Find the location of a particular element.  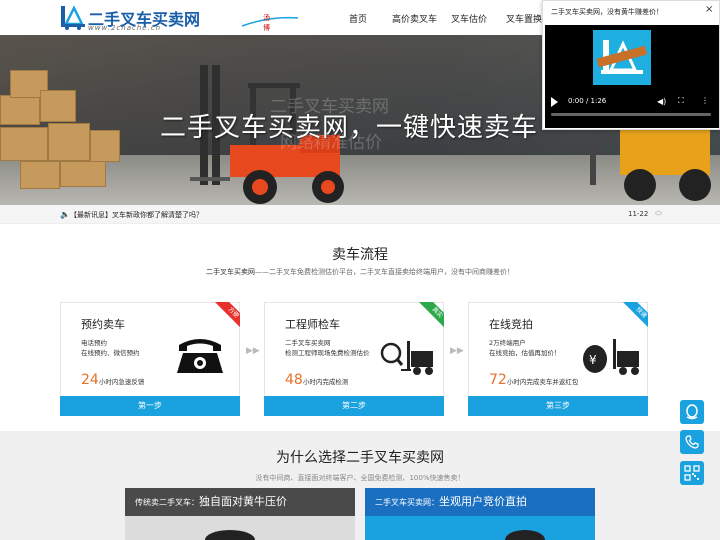

platform-header: 二手叉车买卖网：坐观用户竞价直拍 is located at coordinates (480, 502).